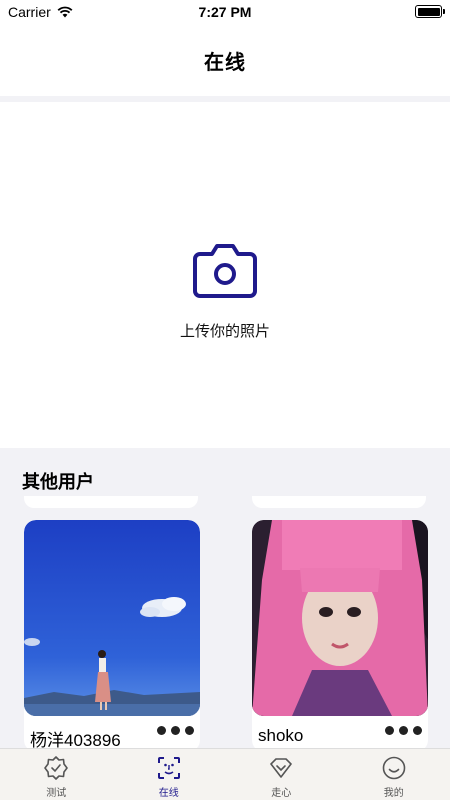  Describe the element at coordinates (56, 768) in the screenshot. I see `badge-check-icon` at that location.